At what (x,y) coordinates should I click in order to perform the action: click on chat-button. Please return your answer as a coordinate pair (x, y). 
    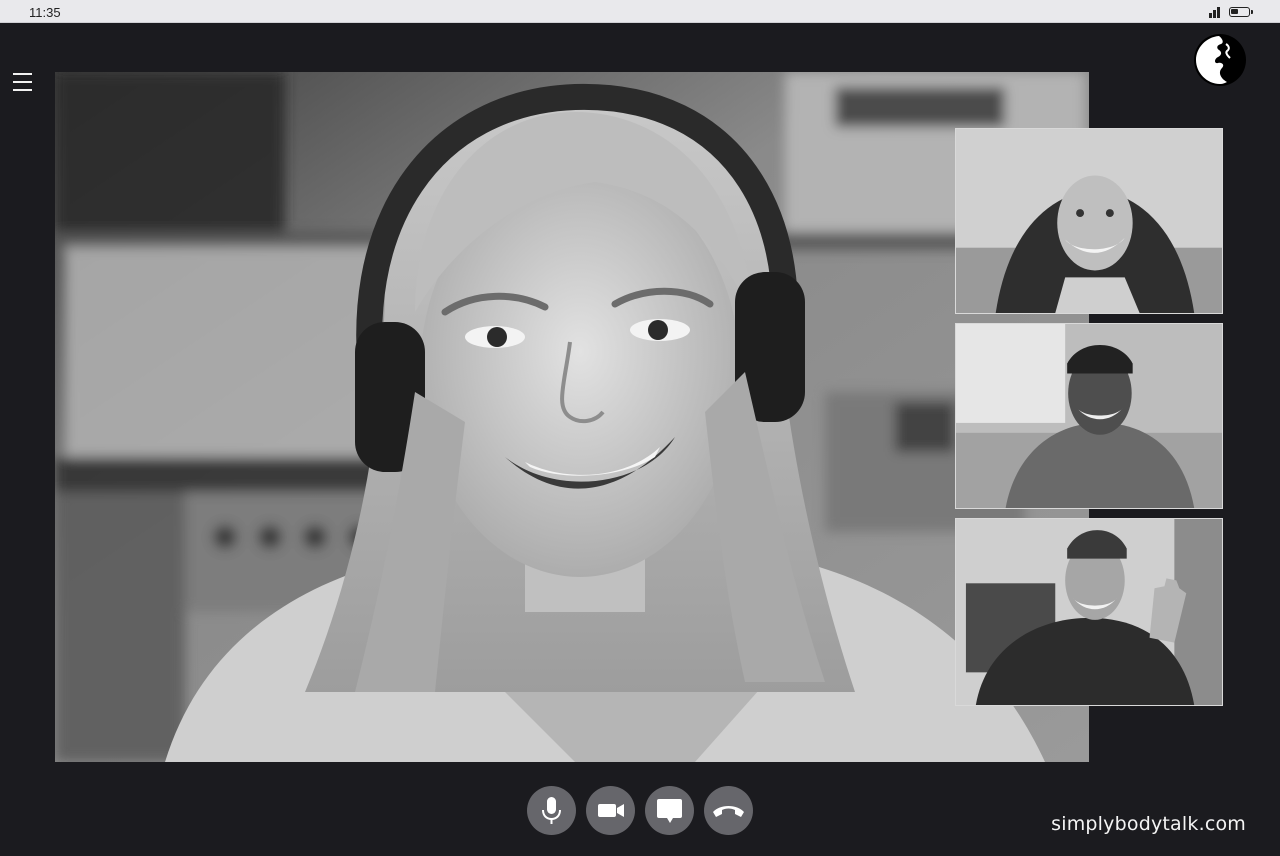
    Looking at the image, I should click on (669, 810).